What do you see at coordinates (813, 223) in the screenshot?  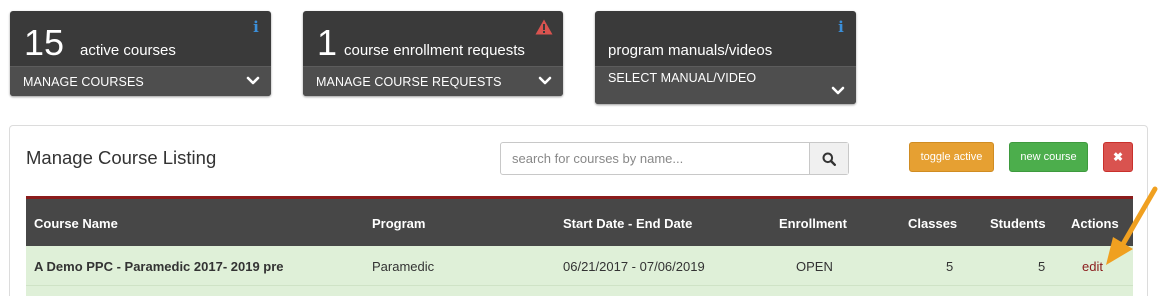 I see `header-enrollment: Enrollment` at bounding box center [813, 223].